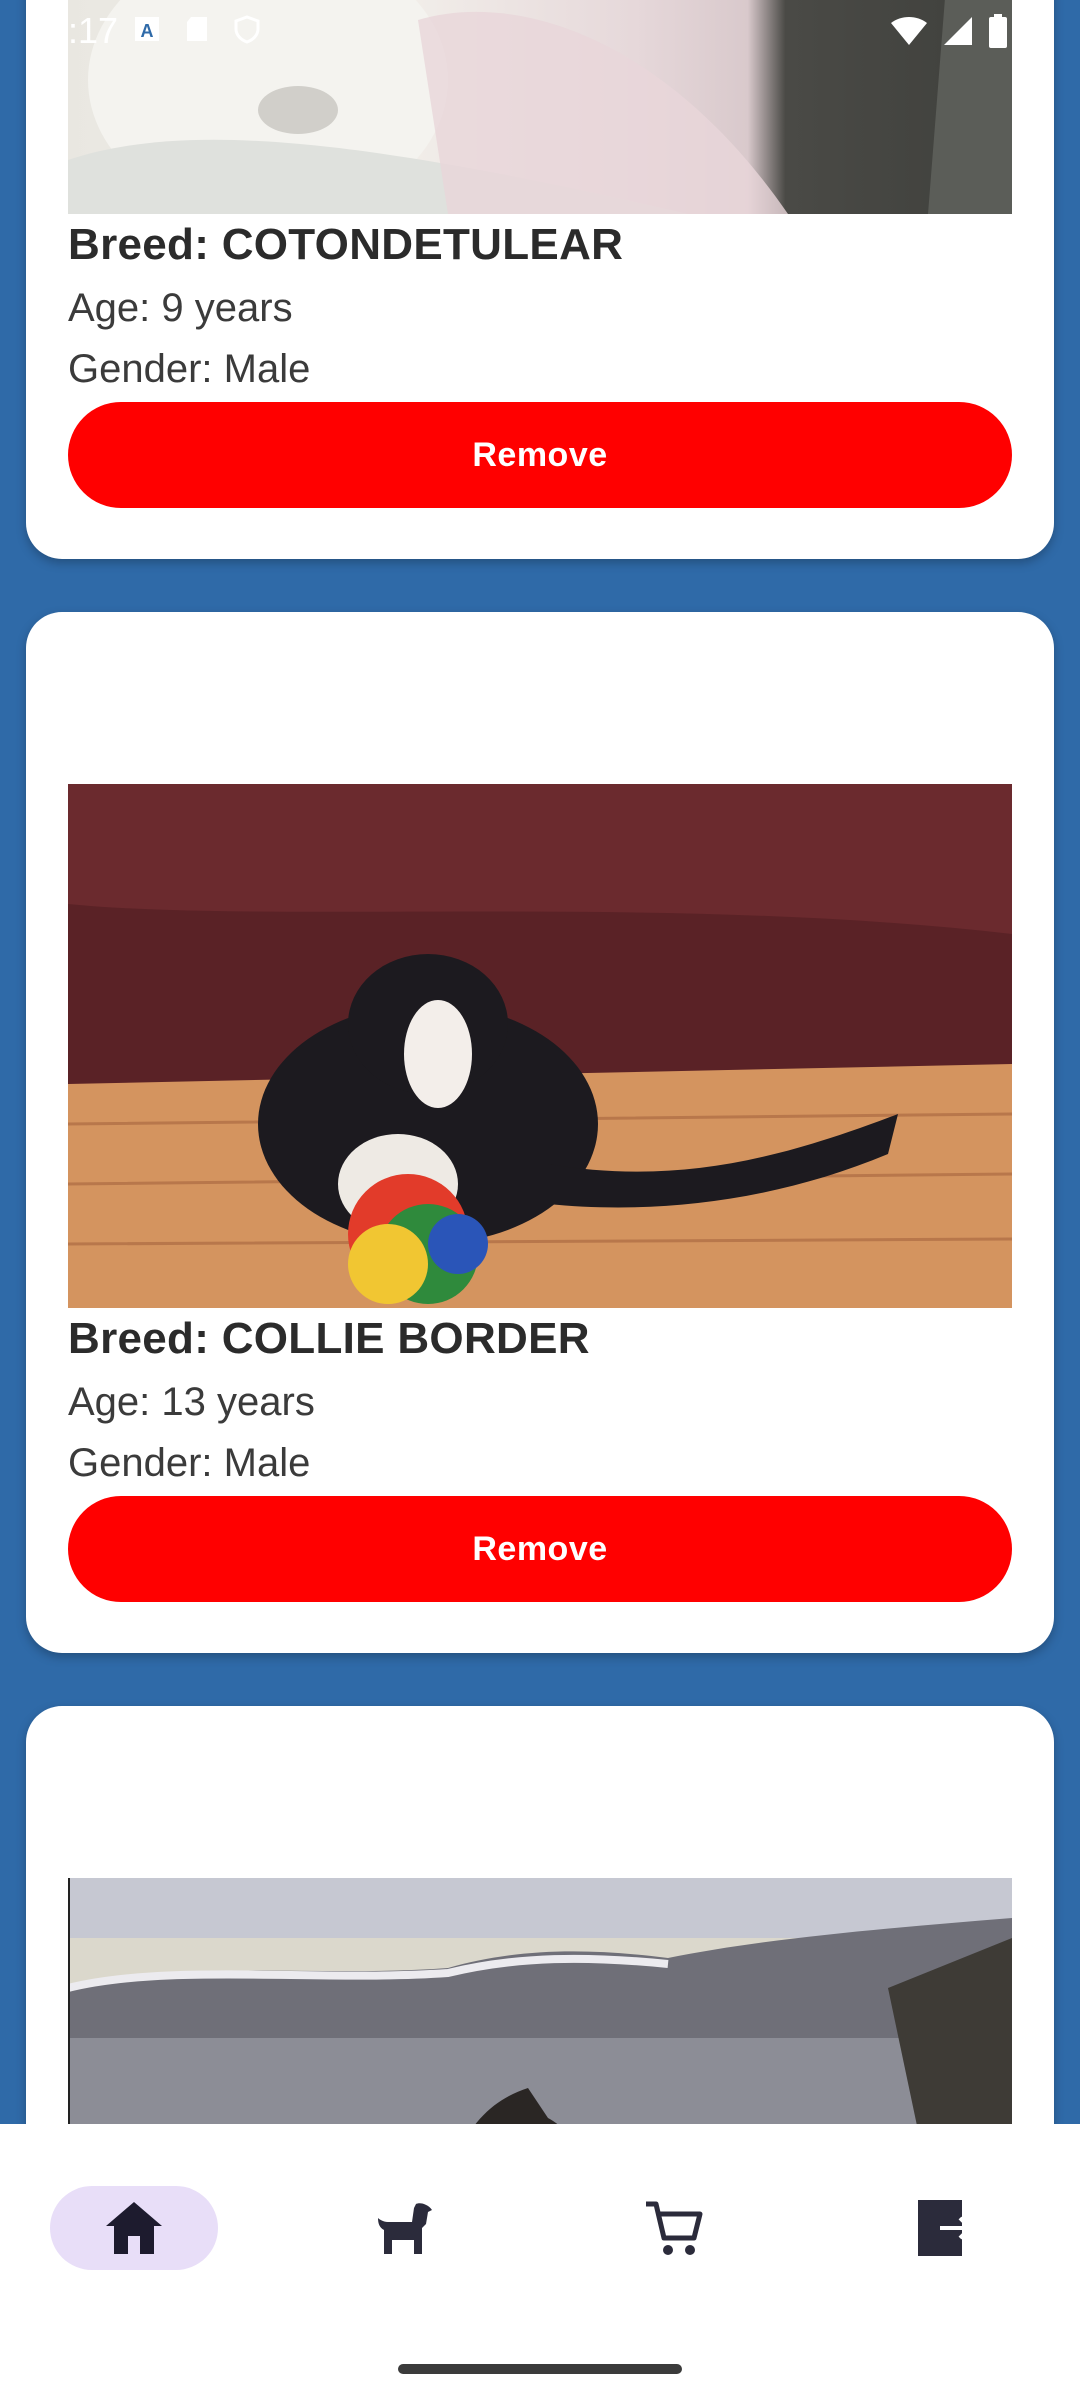 Image resolution: width=1080 pixels, height=2400 pixels. I want to click on dog-icon, so click(405, 2228).